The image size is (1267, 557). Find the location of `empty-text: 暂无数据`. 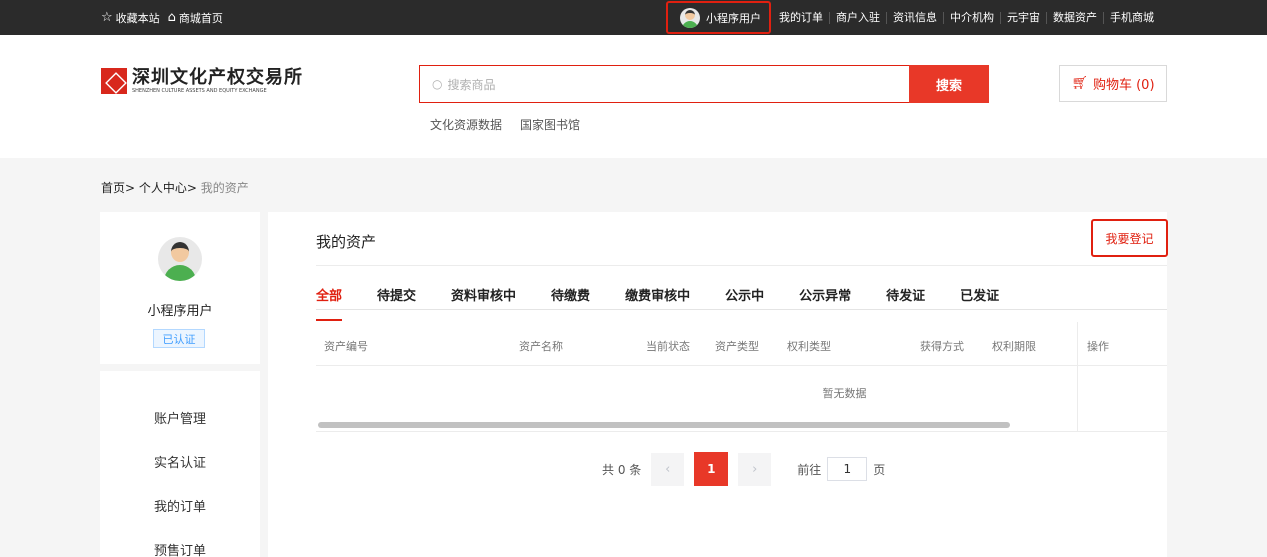

empty-text: 暂无数据 is located at coordinates (844, 393).